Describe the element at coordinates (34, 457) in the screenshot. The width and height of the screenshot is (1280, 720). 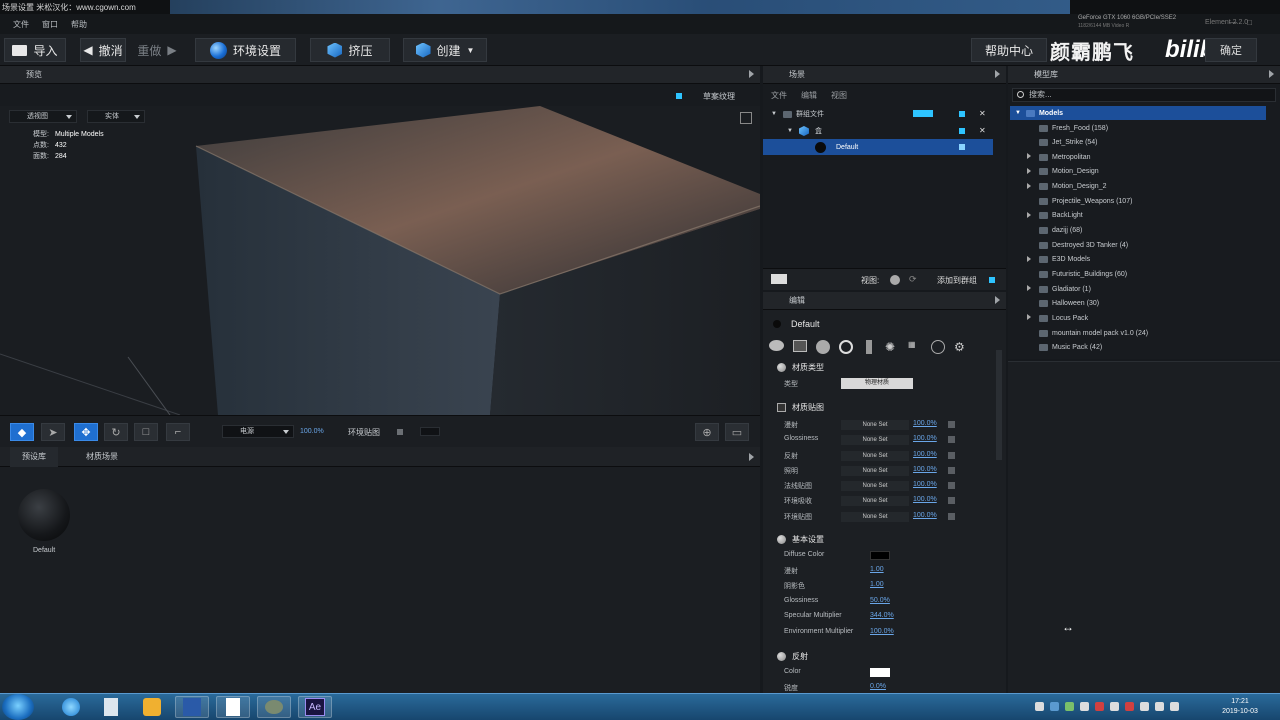
I see `tab-presets: 预设库` at that location.